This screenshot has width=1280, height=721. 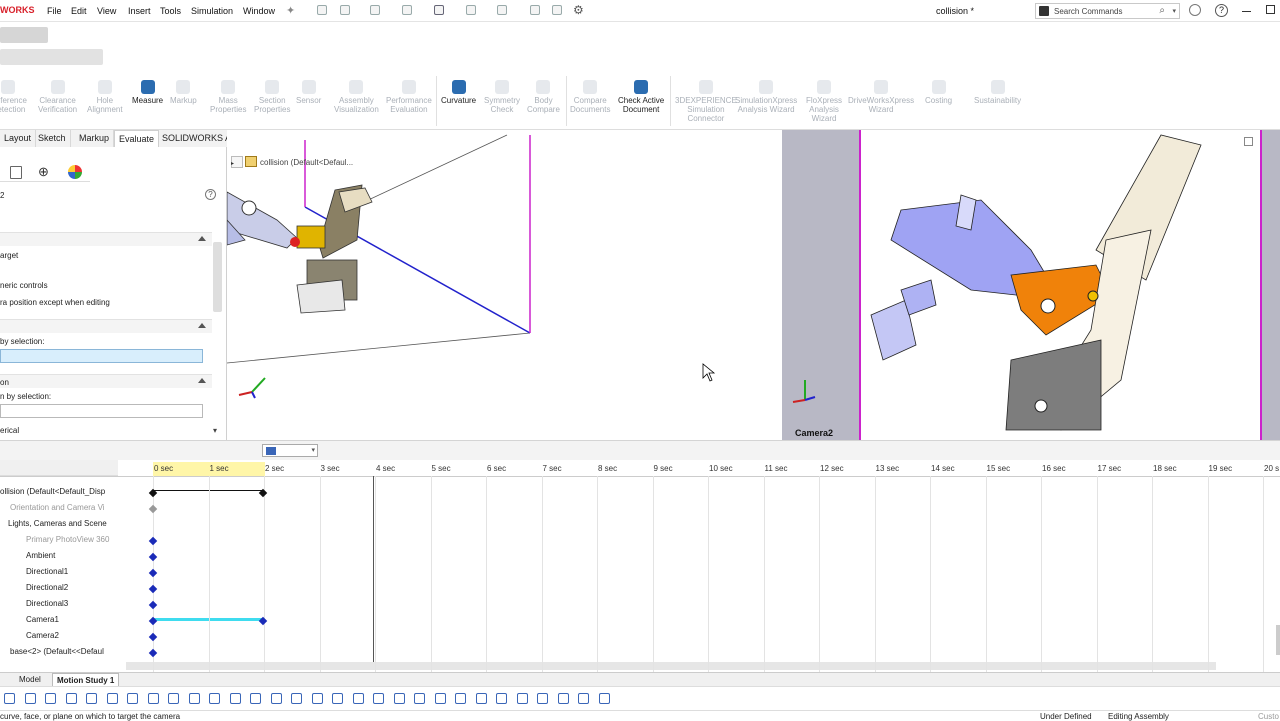 I want to click on timeline-tree-item: Lights, Cameras and Scene, so click(x=57, y=523).